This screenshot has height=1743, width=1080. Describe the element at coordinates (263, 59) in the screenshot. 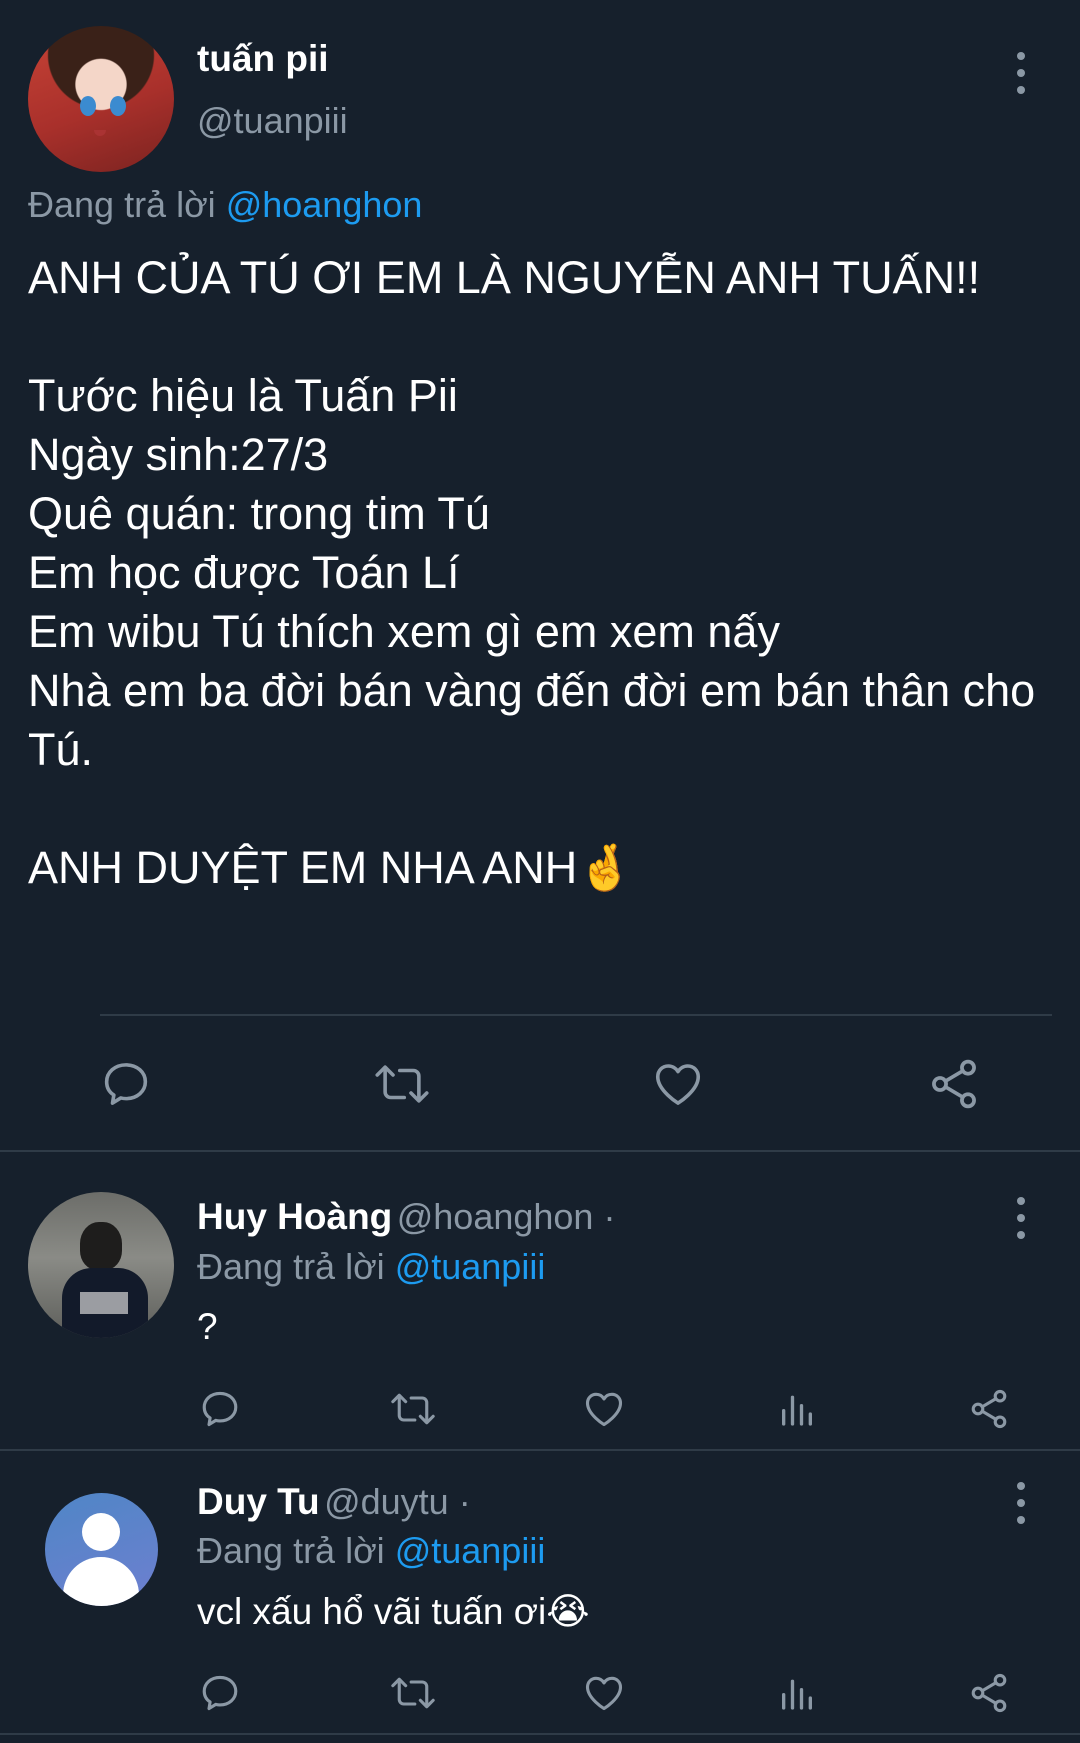

I see `author-name: tuấn pii` at that location.